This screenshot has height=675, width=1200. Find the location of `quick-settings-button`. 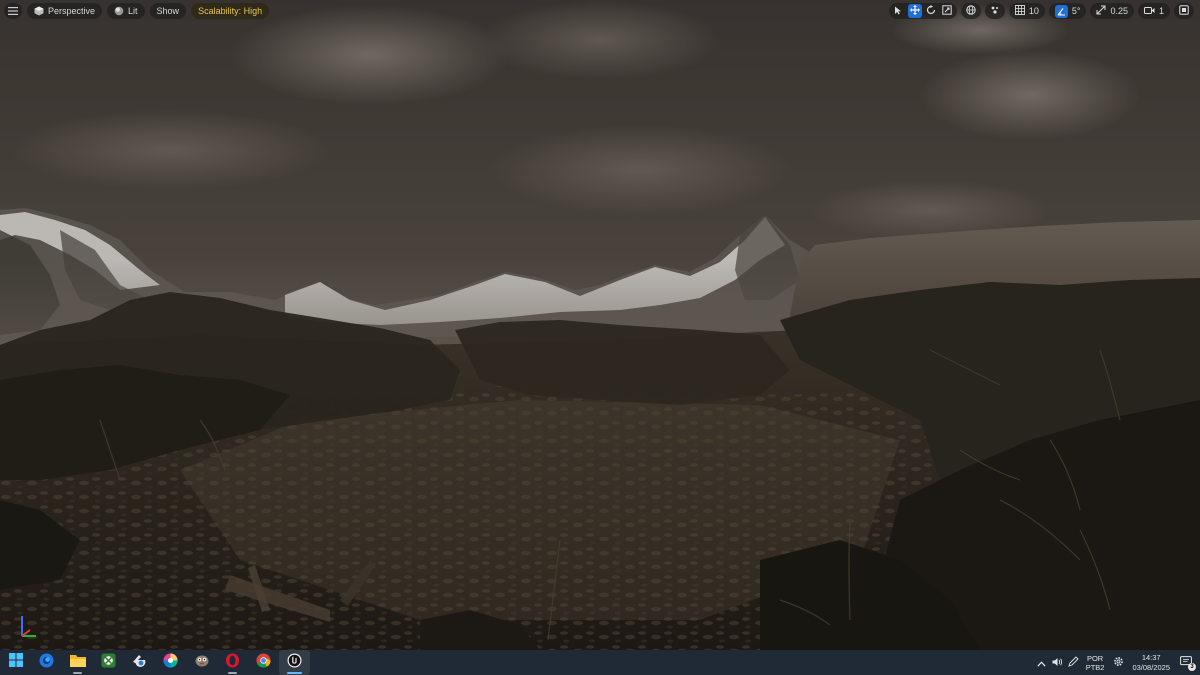

quick-settings-button is located at coordinates (1118, 662).